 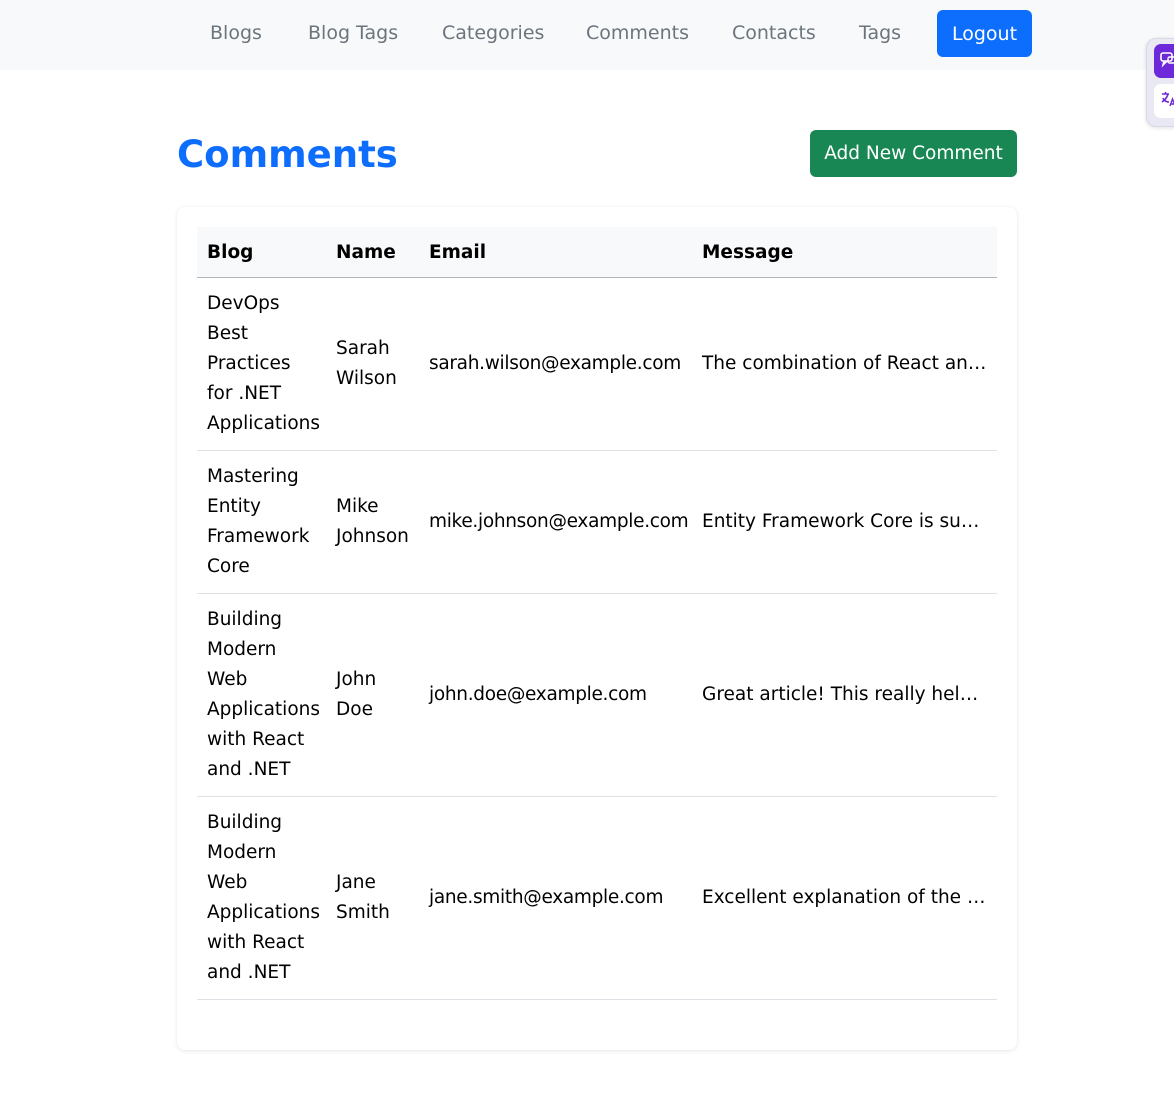 I want to click on column-header-message: Message, so click(x=844, y=252).